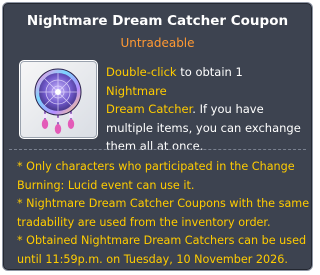 The width and height of the screenshot is (320, 275). Describe the element at coordinates (141, 72) in the screenshot. I see `description-action: Double-click` at that location.